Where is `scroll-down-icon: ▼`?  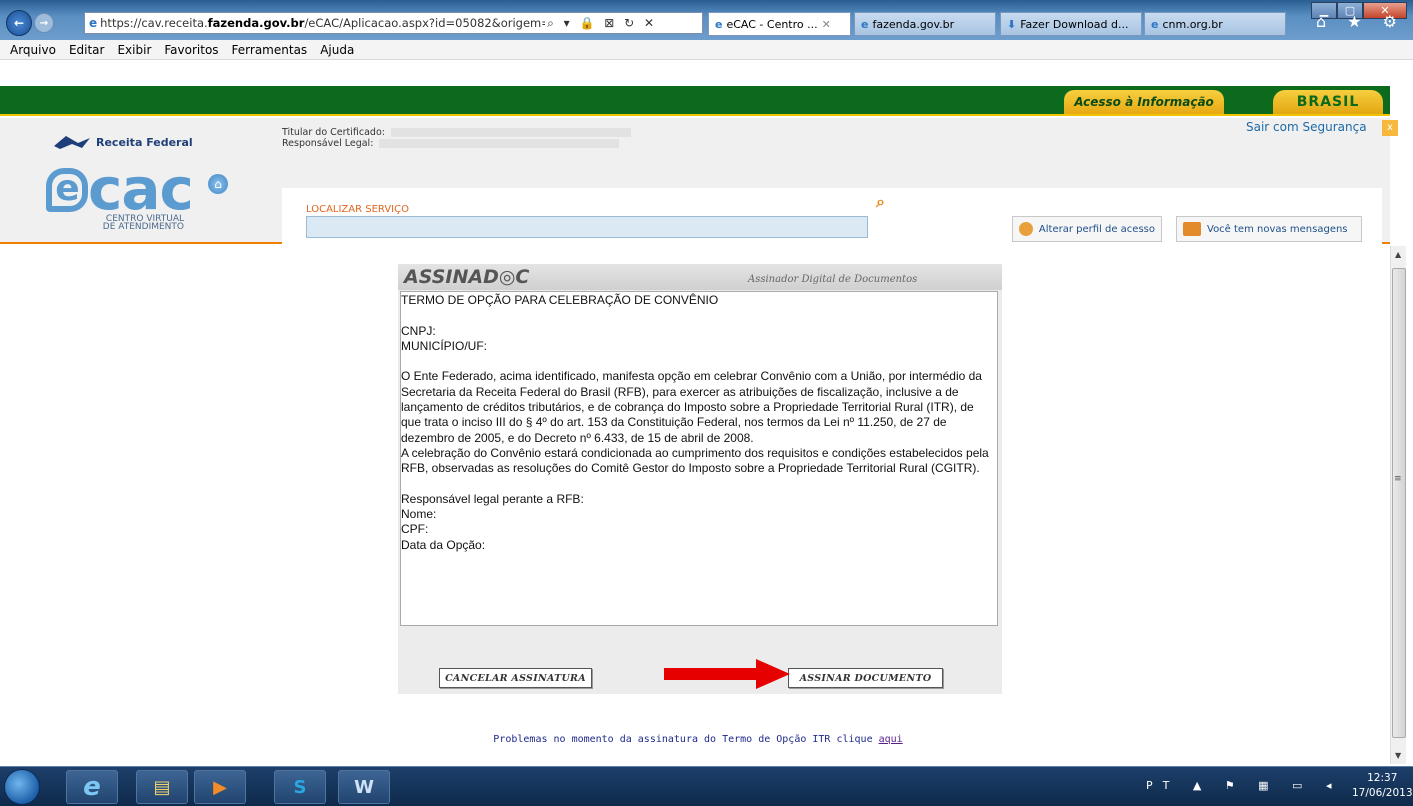 scroll-down-icon: ▼ is located at coordinates (1398, 755).